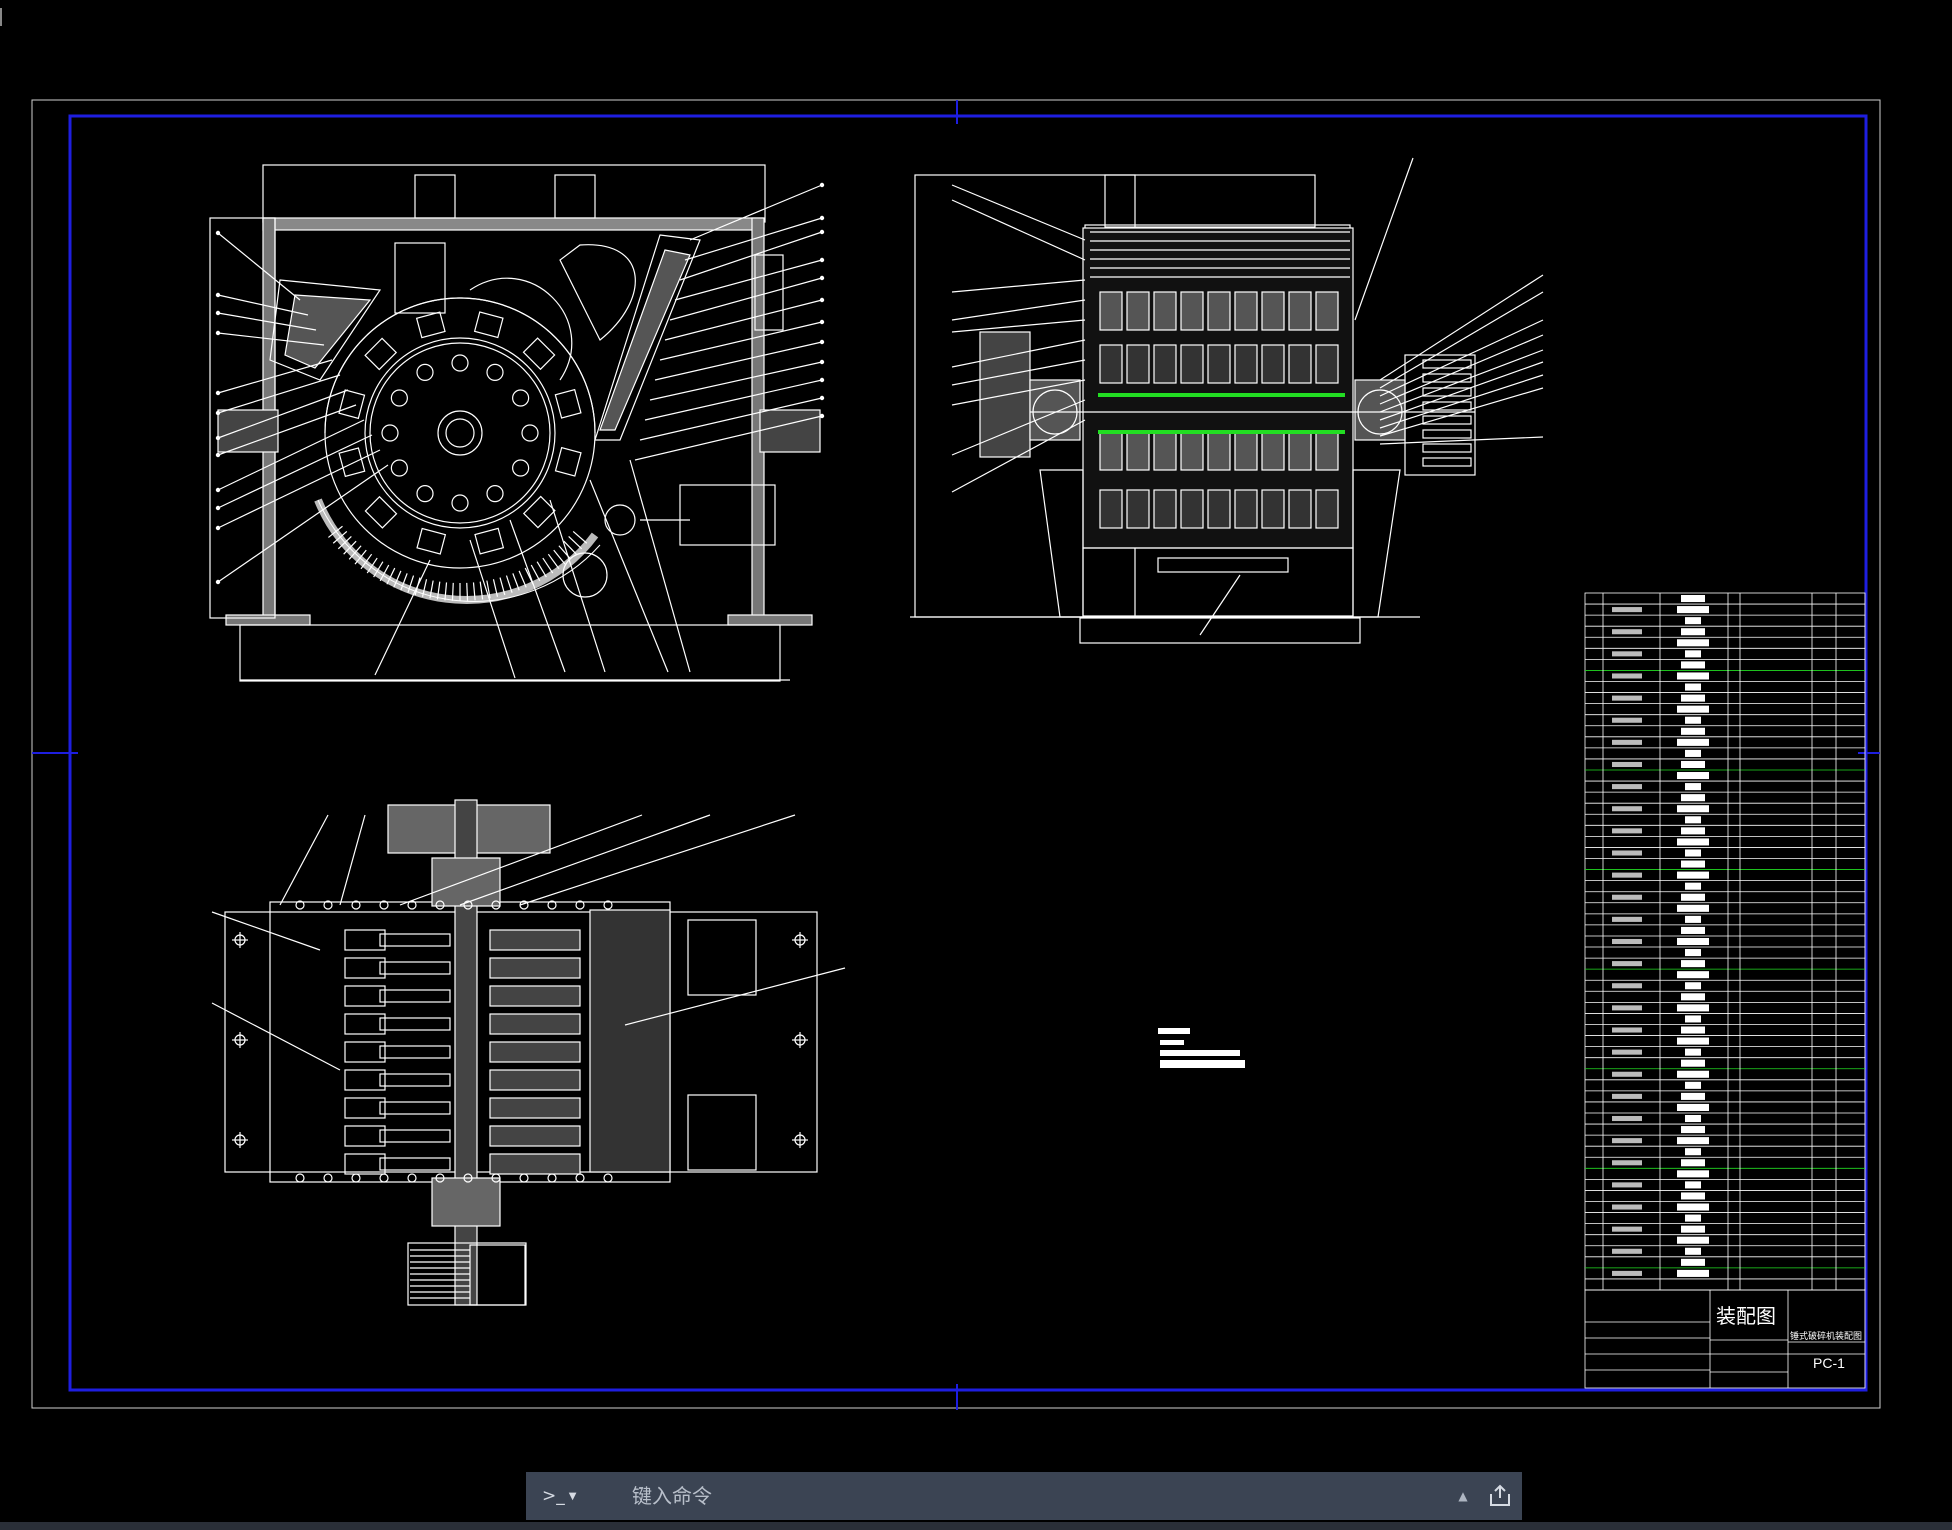 This screenshot has width=1952, height=1530. Describe the element at coordinates (1201, 1048) in the screenshot. I see `note-block` at that location.